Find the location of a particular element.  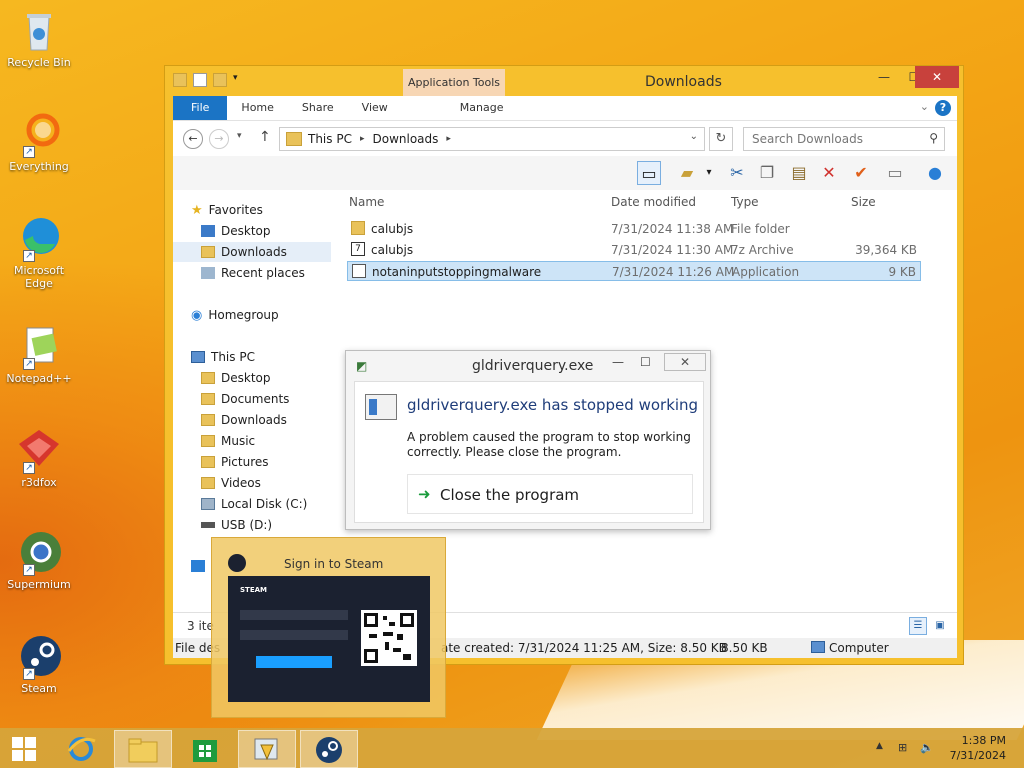

properties-icon is located at coordinates (200, 80).